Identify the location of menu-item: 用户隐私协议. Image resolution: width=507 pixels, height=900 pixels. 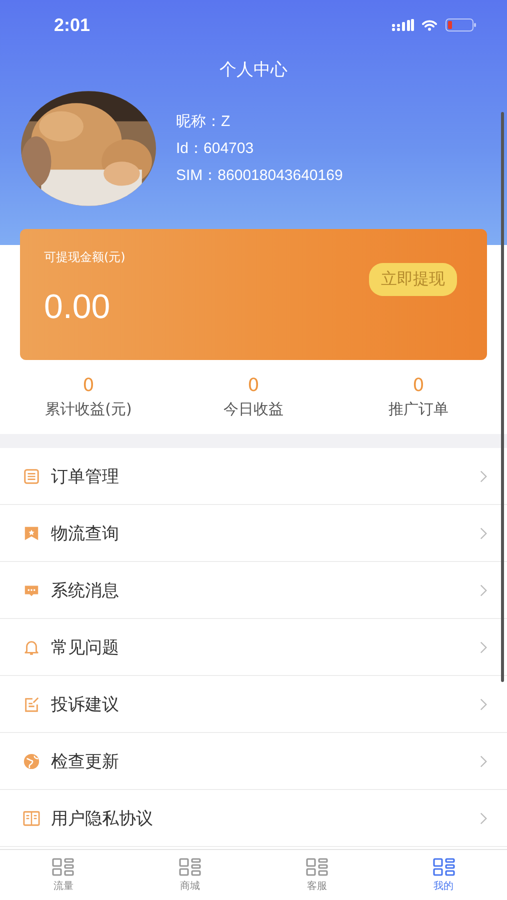
(253, 818).